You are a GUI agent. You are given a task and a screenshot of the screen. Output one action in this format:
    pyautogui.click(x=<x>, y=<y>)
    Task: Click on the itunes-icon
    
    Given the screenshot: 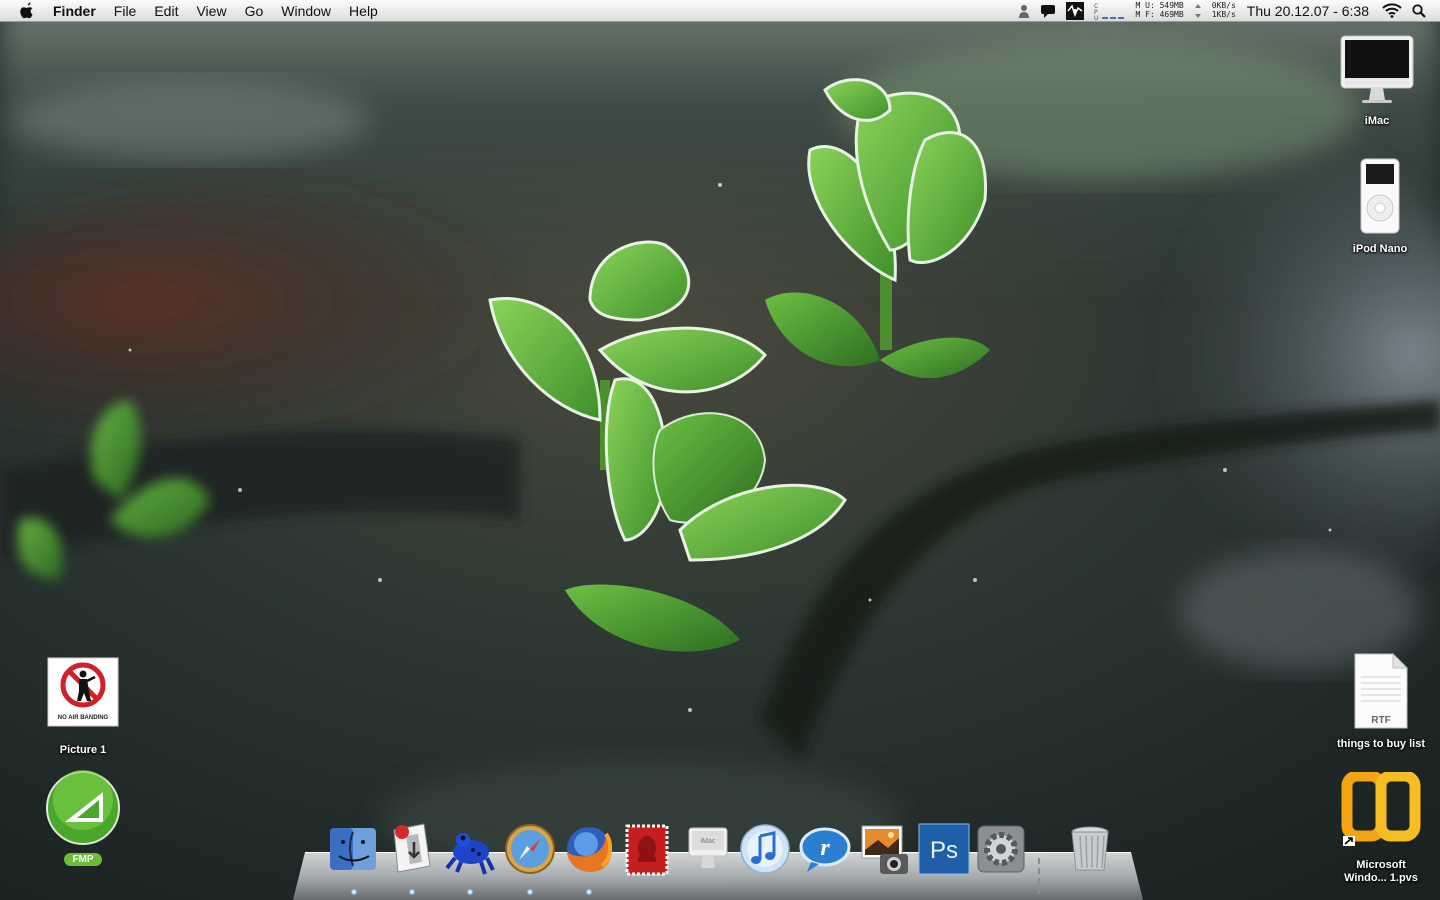 What is the action you would take?
    pyautogui.click(x=765, y=849)
    